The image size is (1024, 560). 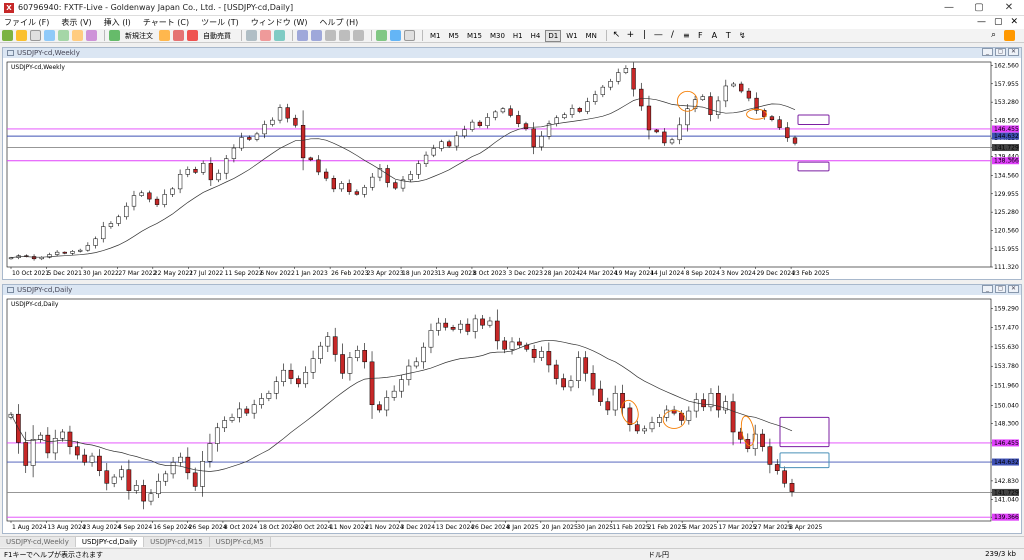 I want to click on close-button: ✕, so click(x=1009, y=8).